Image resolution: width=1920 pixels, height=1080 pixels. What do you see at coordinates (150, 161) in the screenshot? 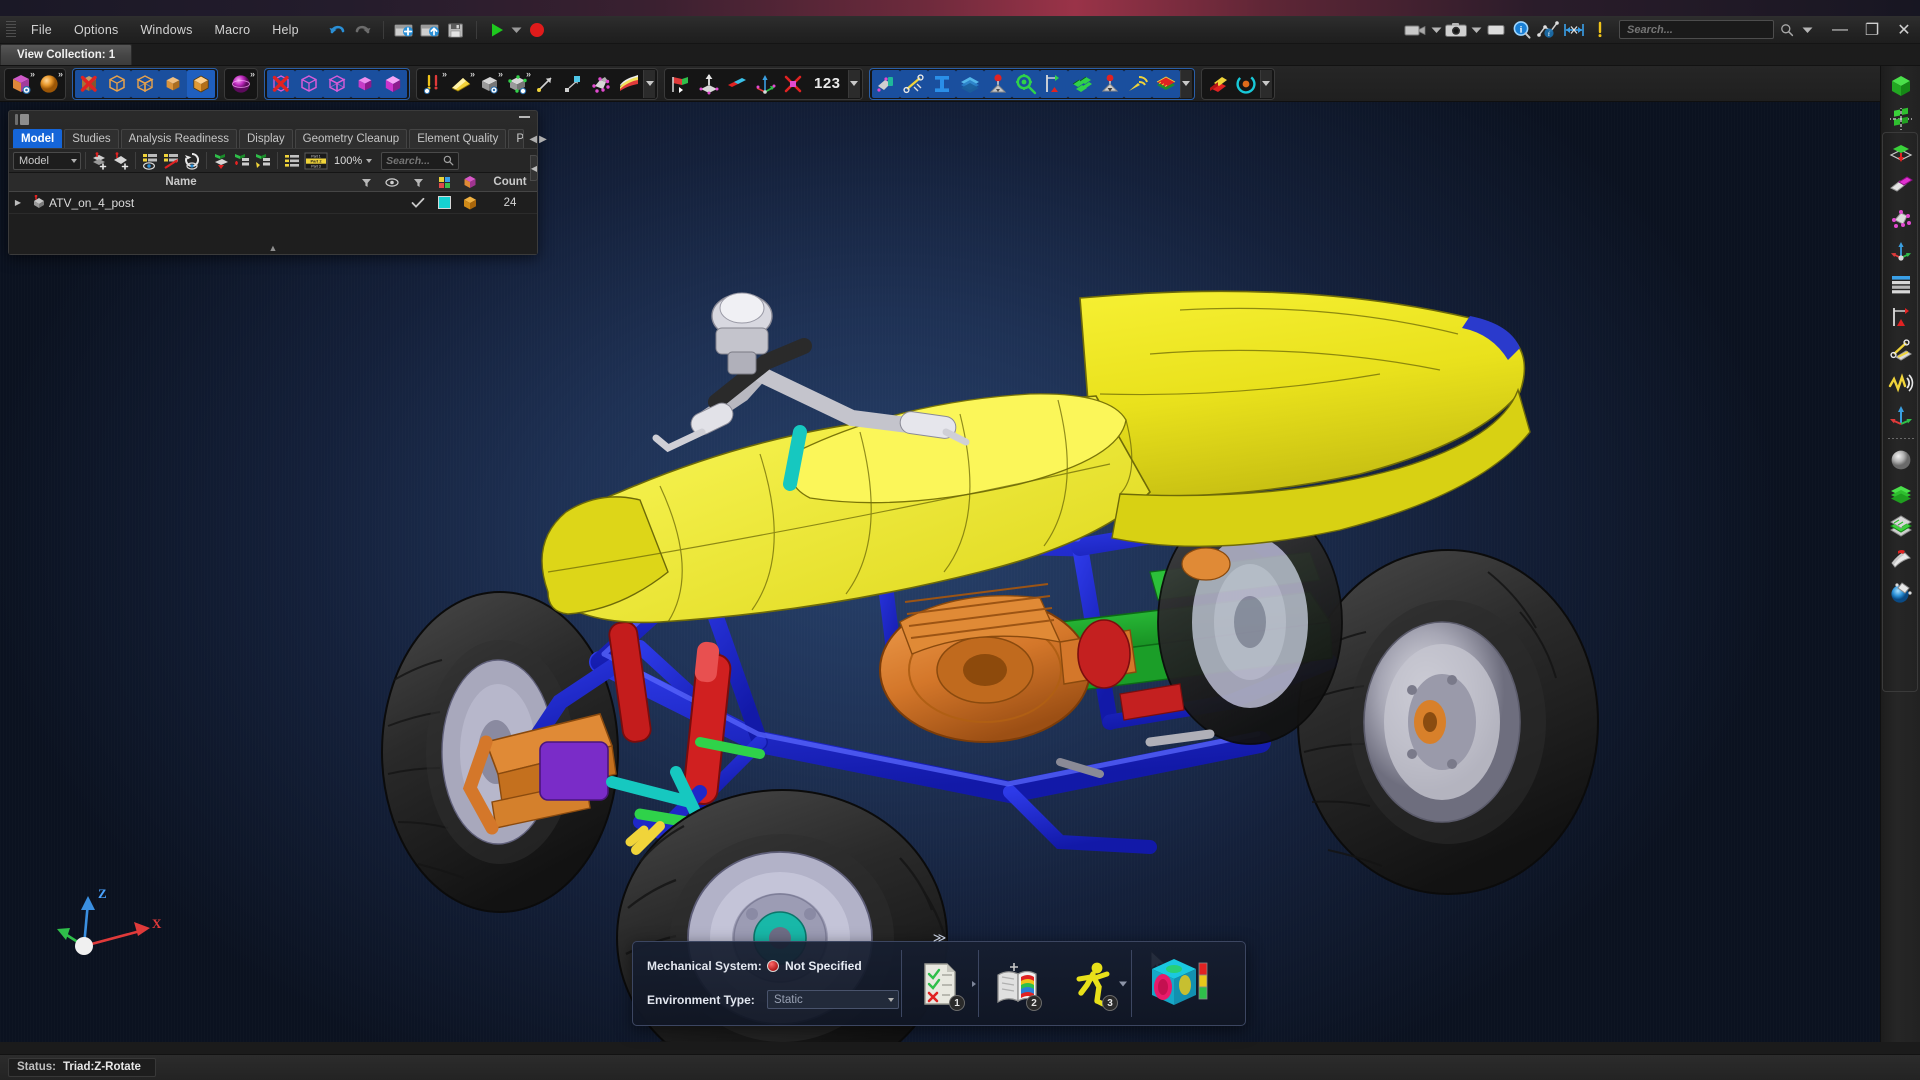
I see `show-all-icon` at bounding box center [150, 161].